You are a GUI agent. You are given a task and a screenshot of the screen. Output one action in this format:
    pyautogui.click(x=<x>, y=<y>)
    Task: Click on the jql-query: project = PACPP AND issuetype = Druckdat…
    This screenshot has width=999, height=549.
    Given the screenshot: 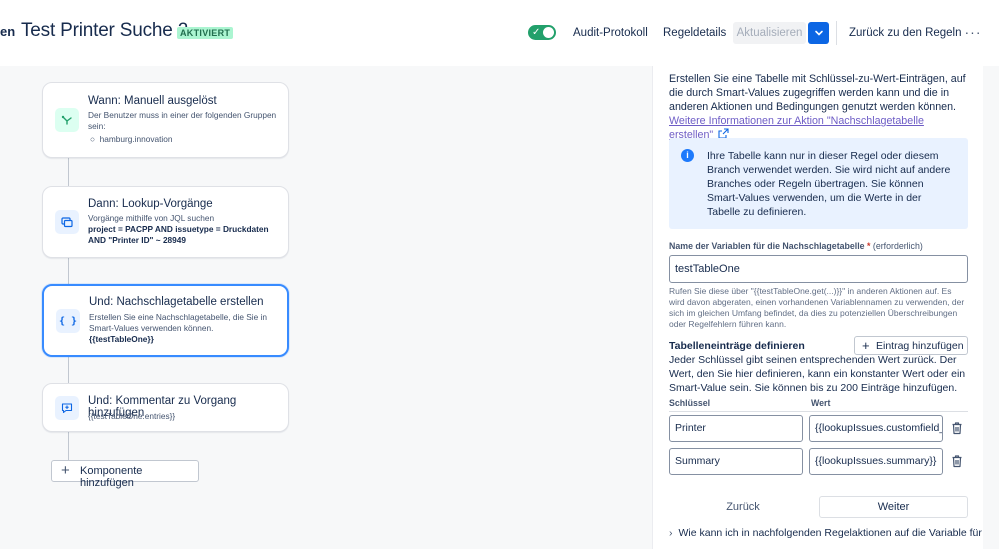 What is the action you would take?
    pyautogui.click(x=178, y=234)
    